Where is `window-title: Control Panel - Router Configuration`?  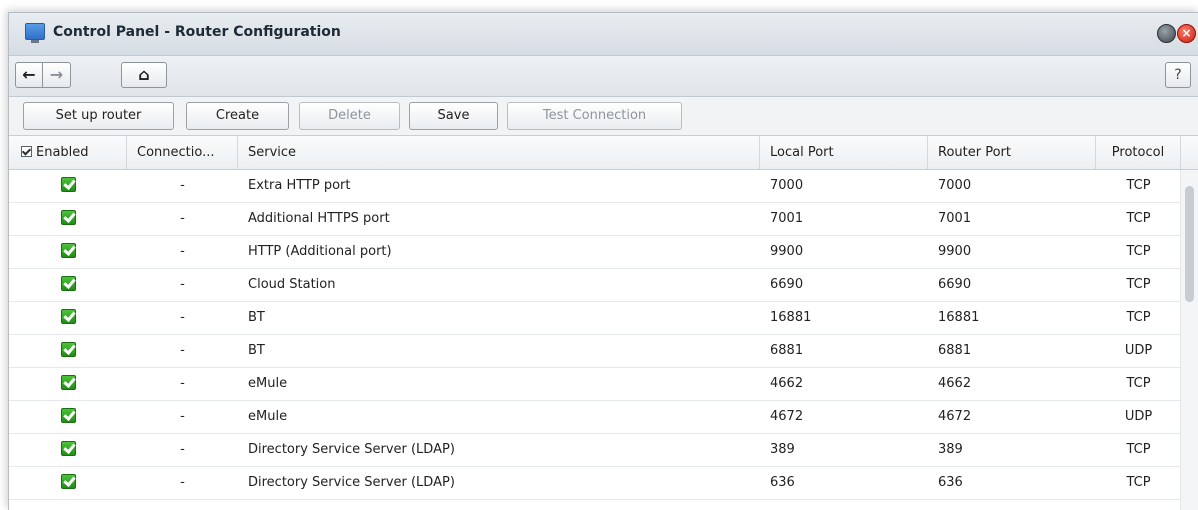
window-title: Control Panel - Router Configuration is located at coordinates (197, 32).